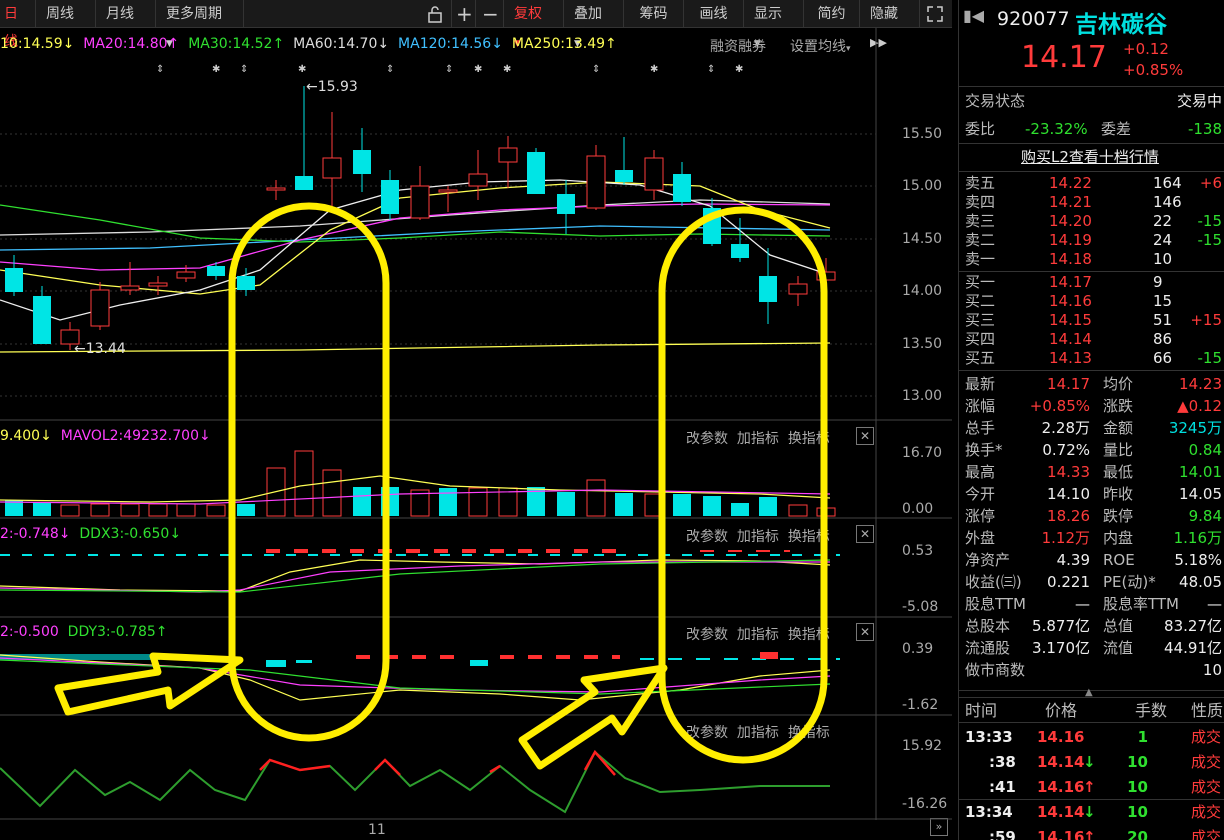 The image size is (1224, 840). I want to click on book-level-price: 14.17, so click(1070, 282).